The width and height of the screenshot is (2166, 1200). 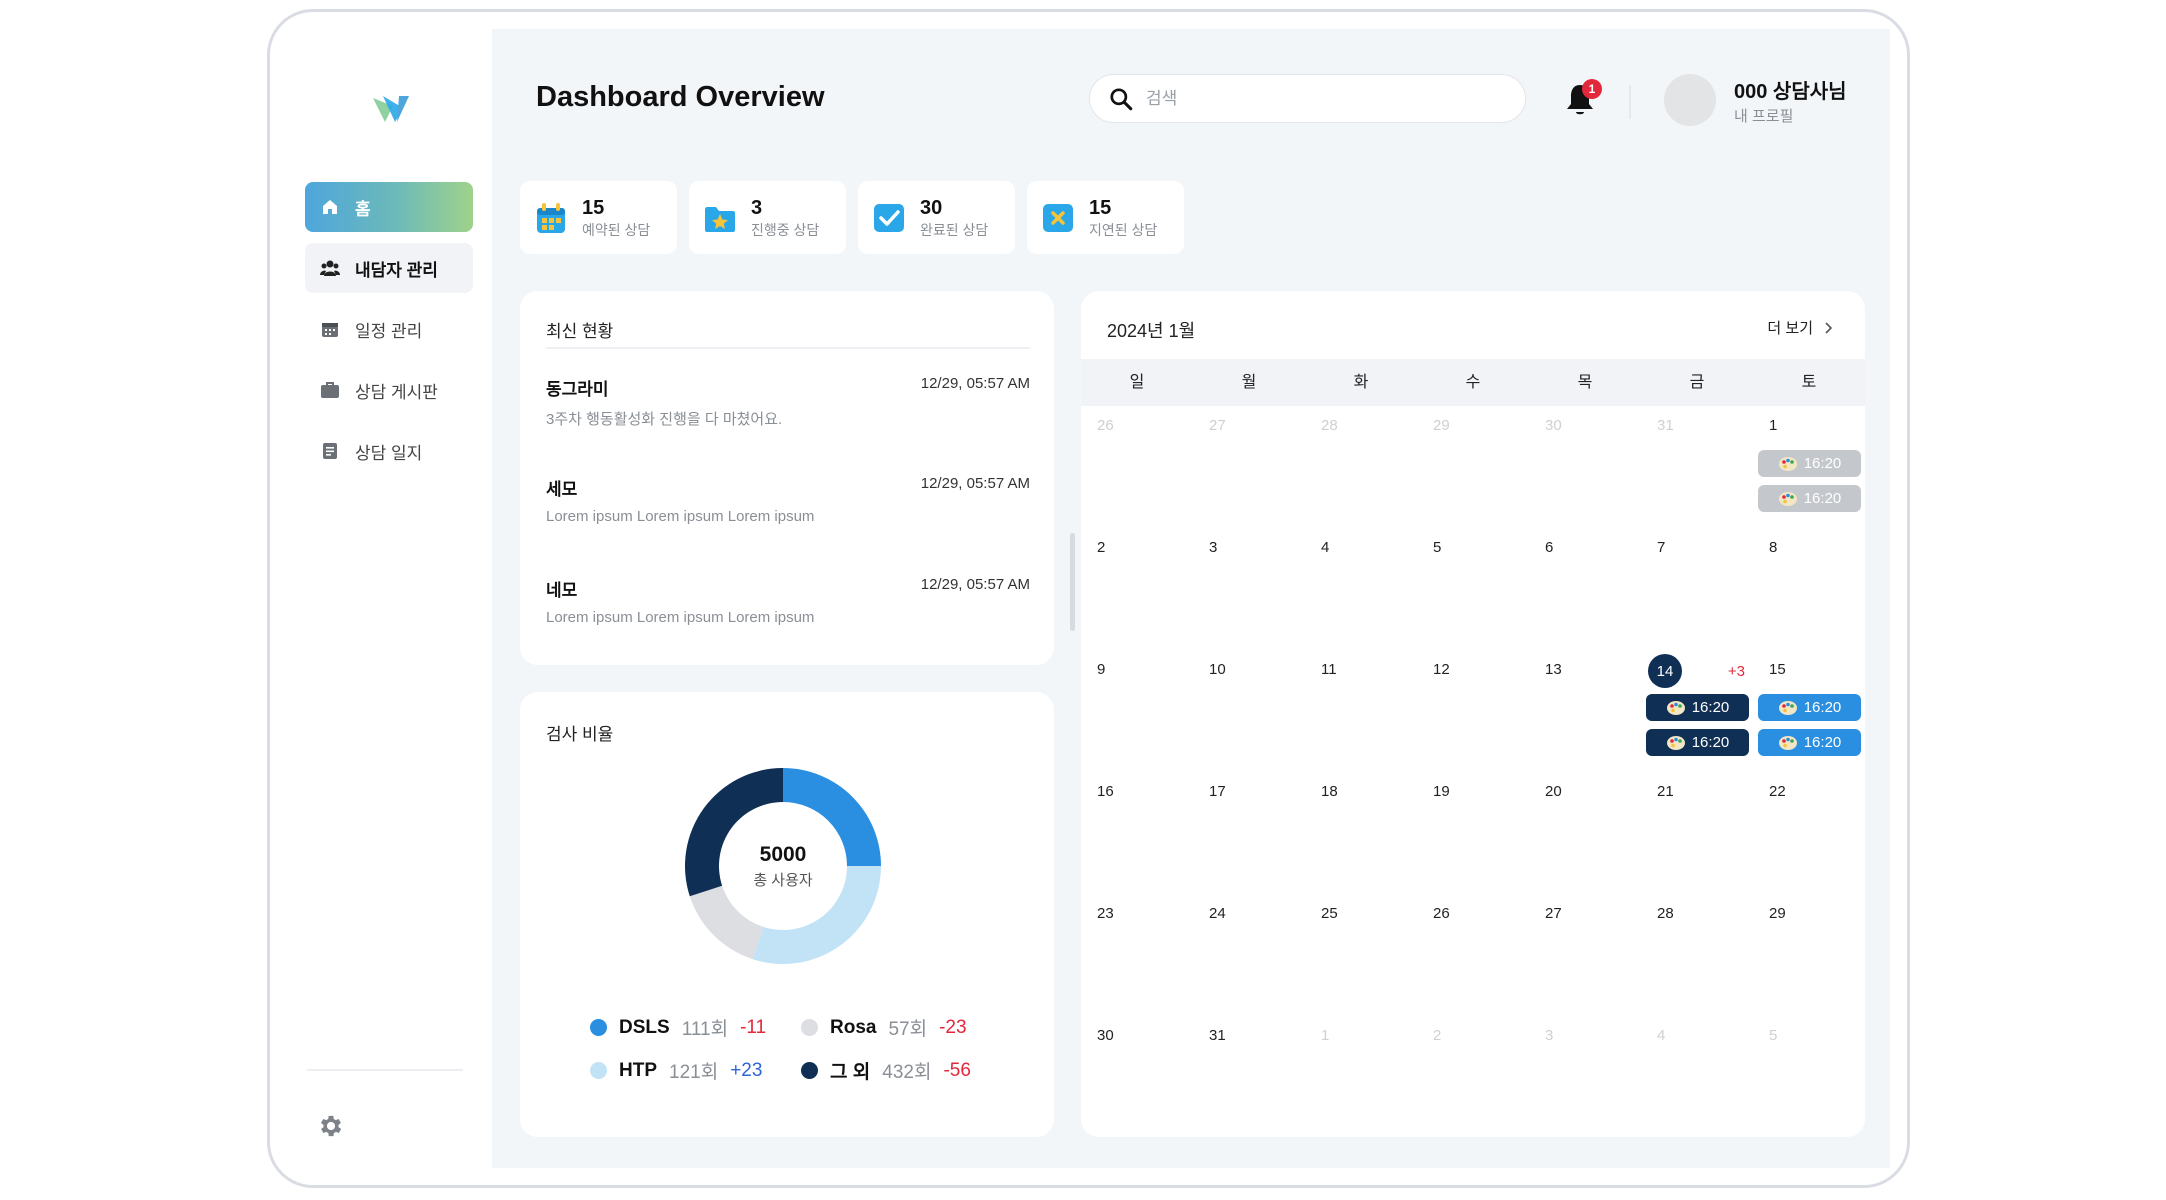 I want to click on calendar-day-cell: 16, so click(x=1137, y=833).